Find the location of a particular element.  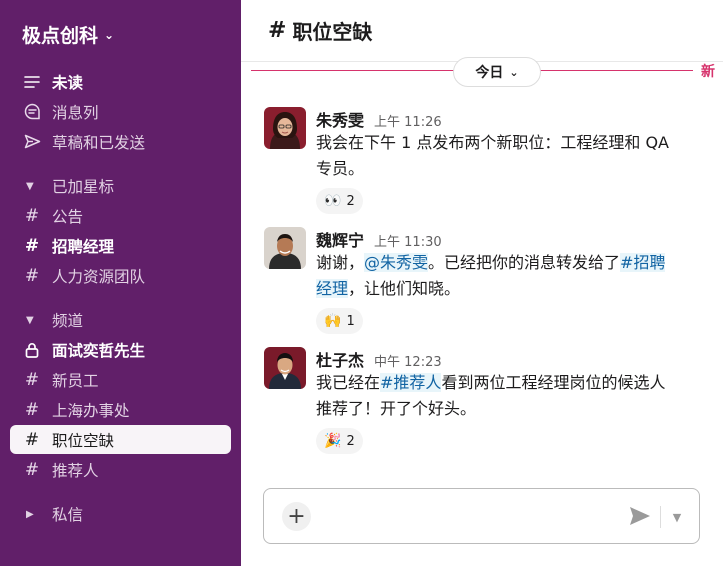

sidebar-item-label: 公告 is located at coordinates (68, 216).